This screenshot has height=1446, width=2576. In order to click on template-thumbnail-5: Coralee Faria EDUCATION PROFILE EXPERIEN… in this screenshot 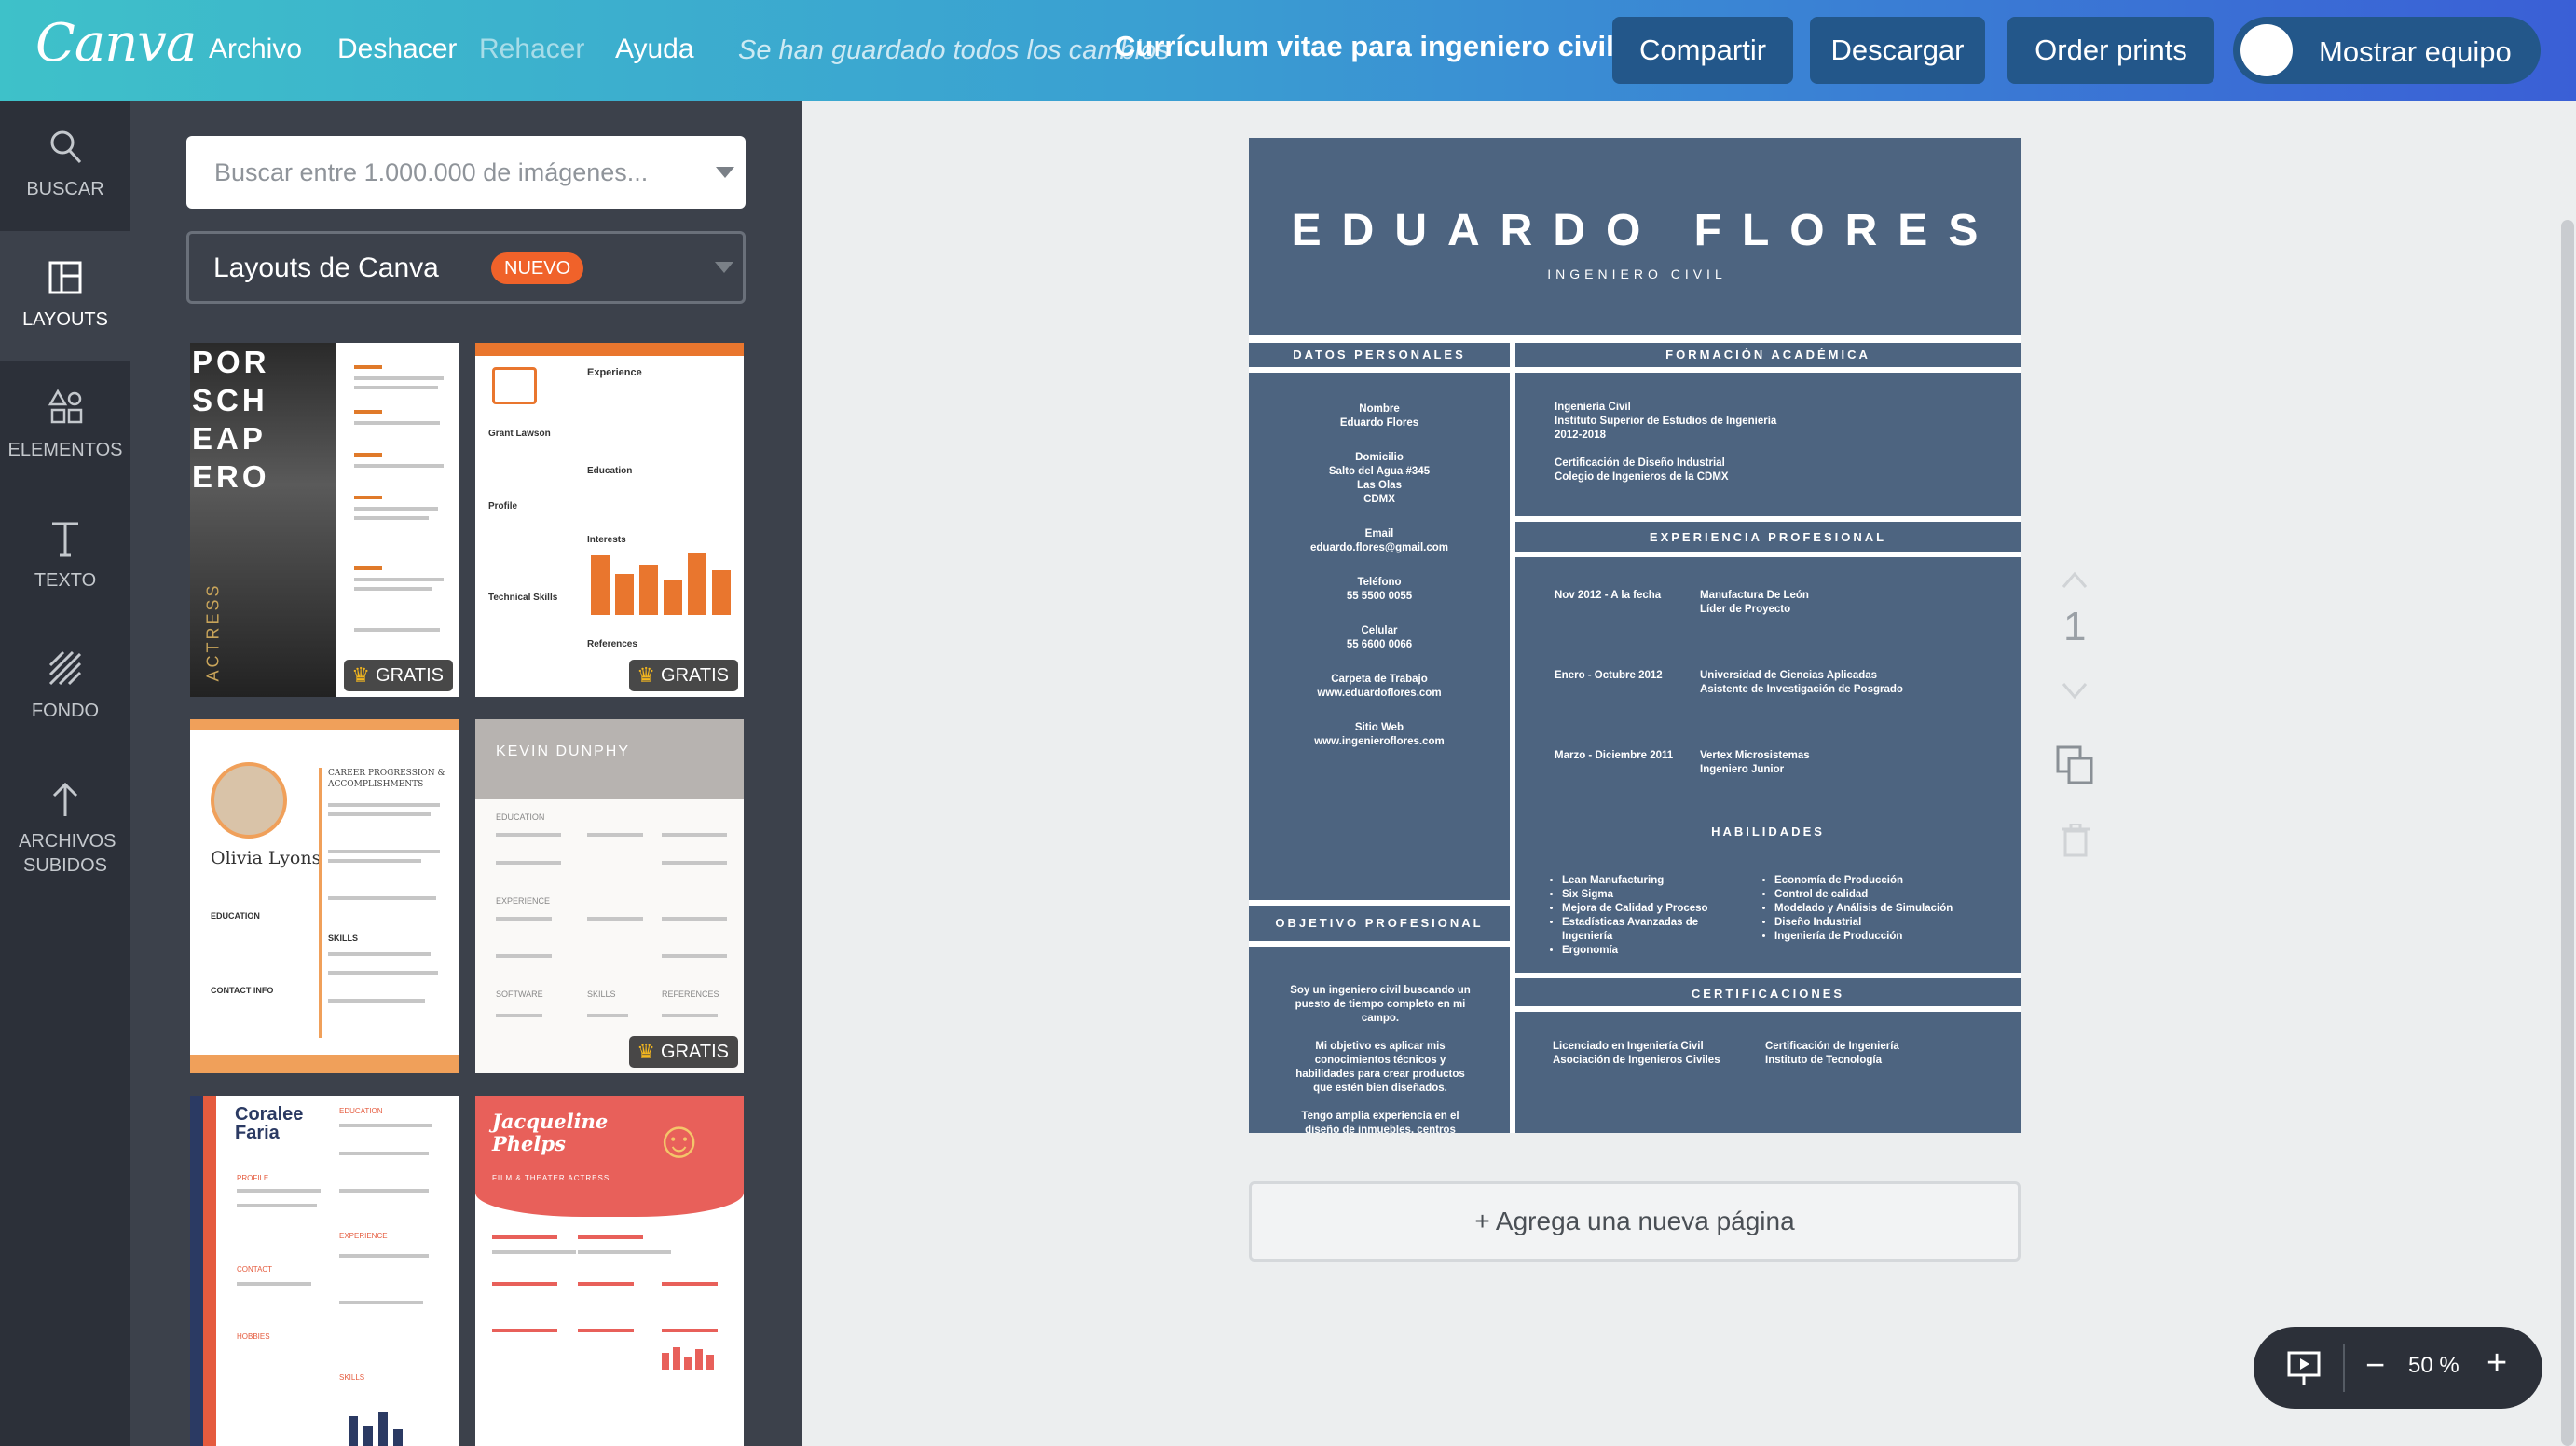, I will do `click(324, 1271)`.